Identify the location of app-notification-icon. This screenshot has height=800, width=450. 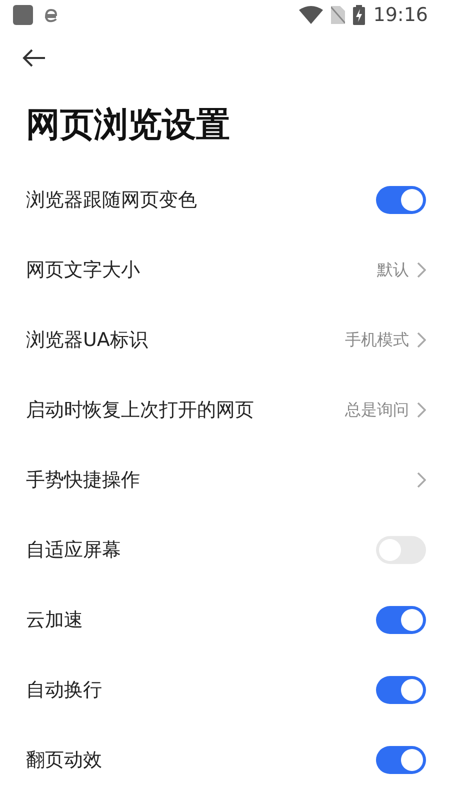
(23, 15).